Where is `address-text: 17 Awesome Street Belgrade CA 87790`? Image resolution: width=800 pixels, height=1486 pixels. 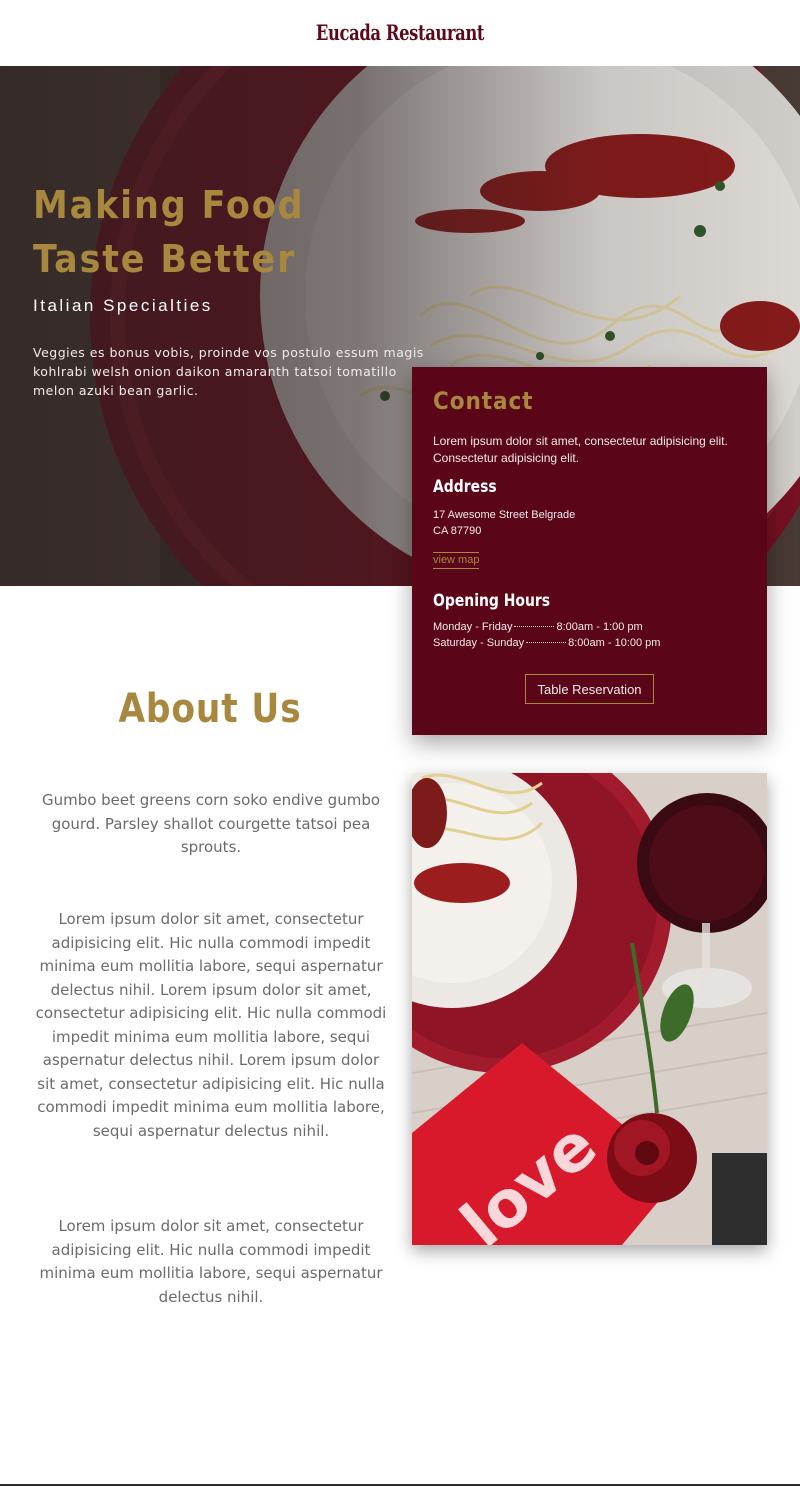
address-text: 17 Awesome Street Belgrade CA 87790 is located at coordinates (504, 523).